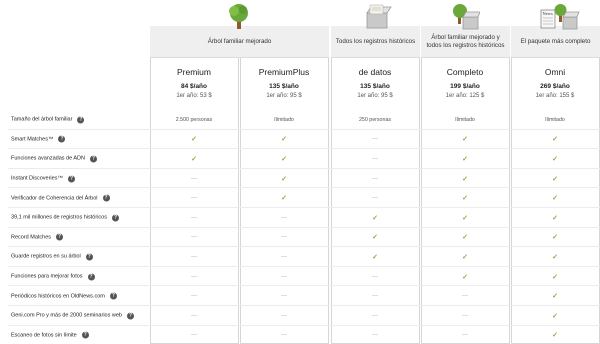 This screenshot has height=344, width=600. Describe the element at coordinates (46, 256) in the screenshot. I see `feature-label-text: Guarde registros en su árbol` at that location.